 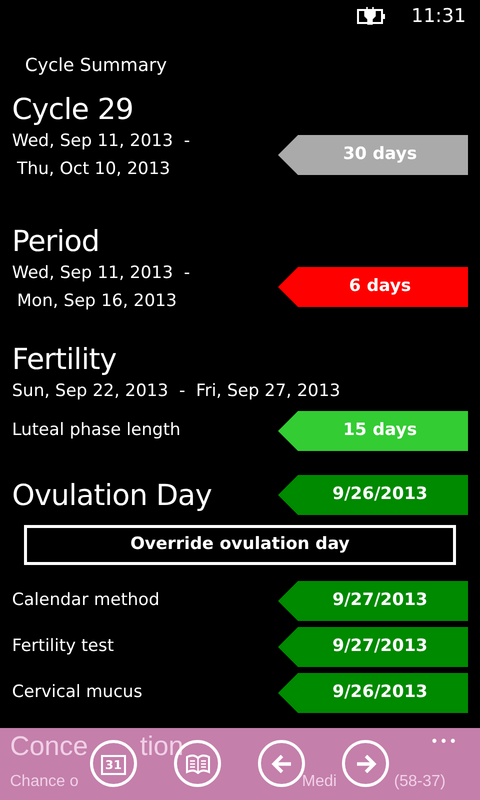 I want to click on row-label: Fertility test, so click(x=63, y=646).